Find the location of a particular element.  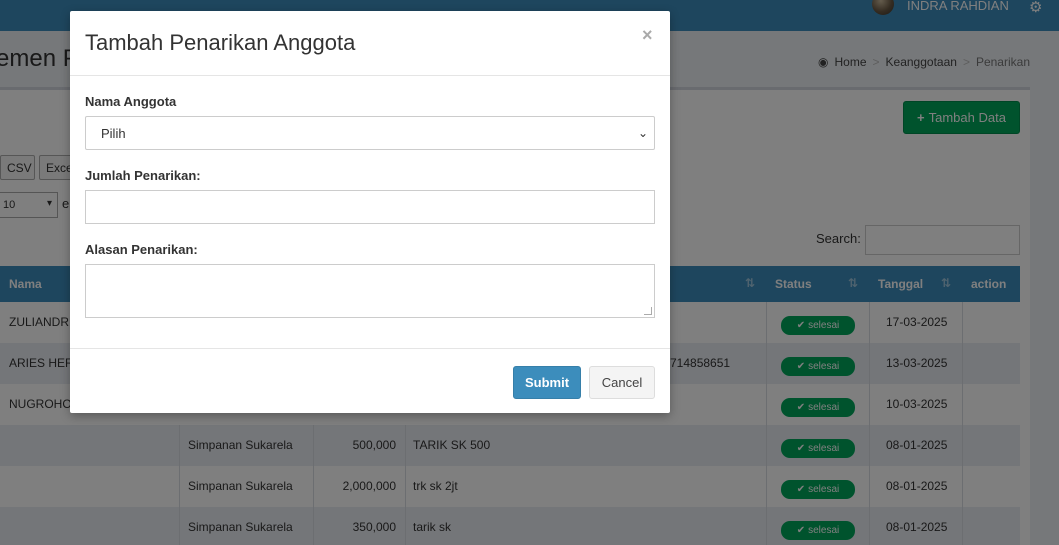

jumlah-penarikan-label: Jumlah Penarikan: is located at coordinates (143, 175).